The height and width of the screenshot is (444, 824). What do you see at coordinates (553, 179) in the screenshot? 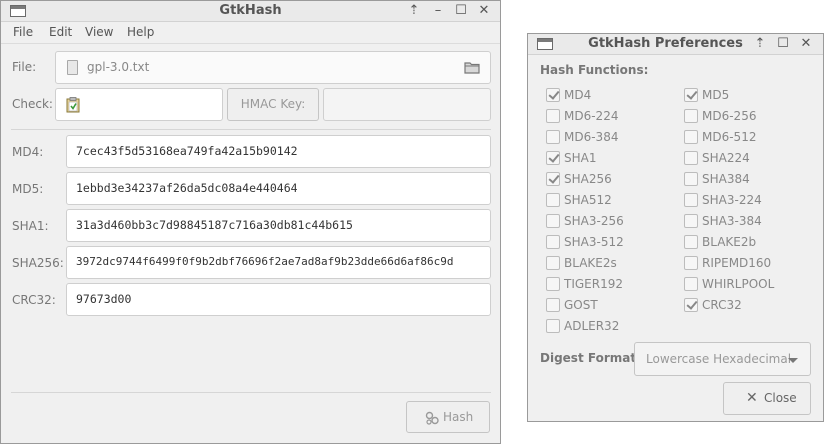
I see `checkbox-sha256` at bounding box center [553, 179].